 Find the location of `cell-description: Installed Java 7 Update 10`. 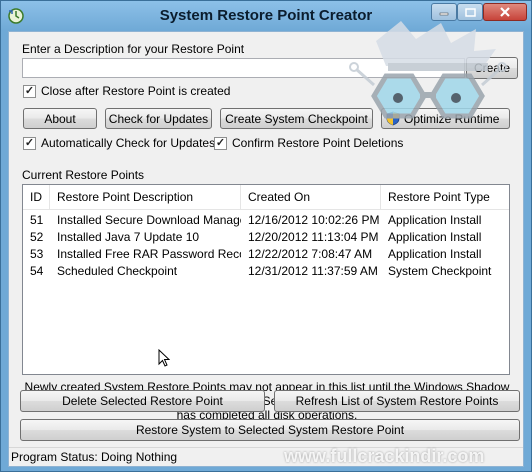

cell-description: Installed Java 7 Update 10 is located at coordinates (128, 237).